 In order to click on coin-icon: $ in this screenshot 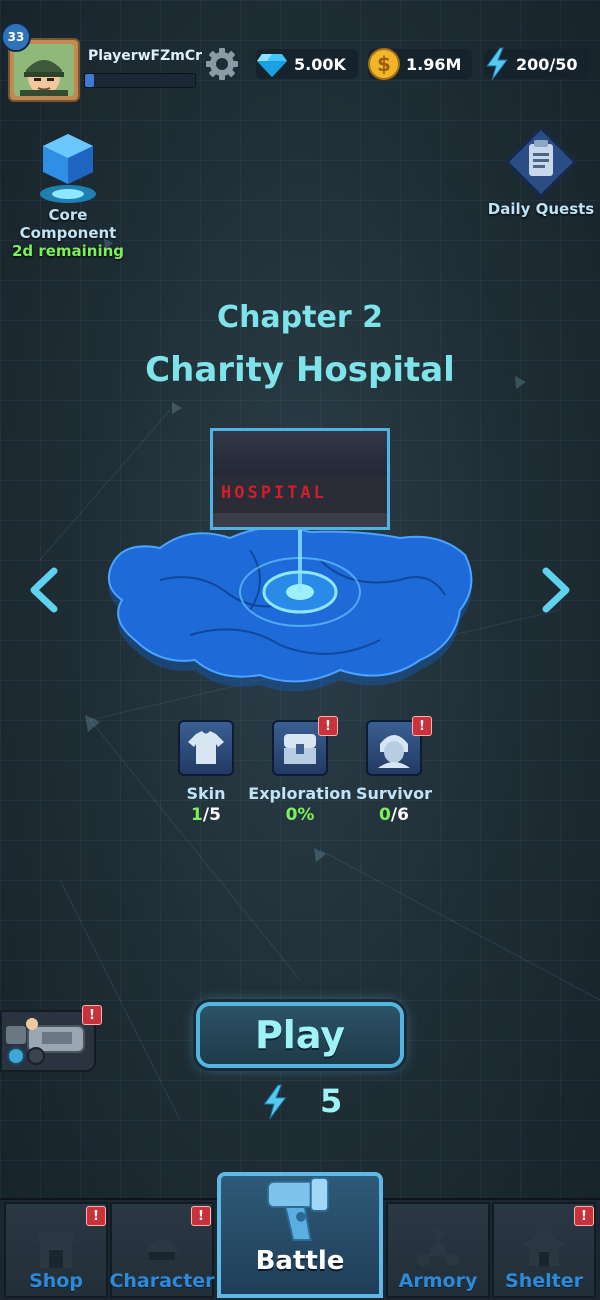, I will do `click(384, 64)`.